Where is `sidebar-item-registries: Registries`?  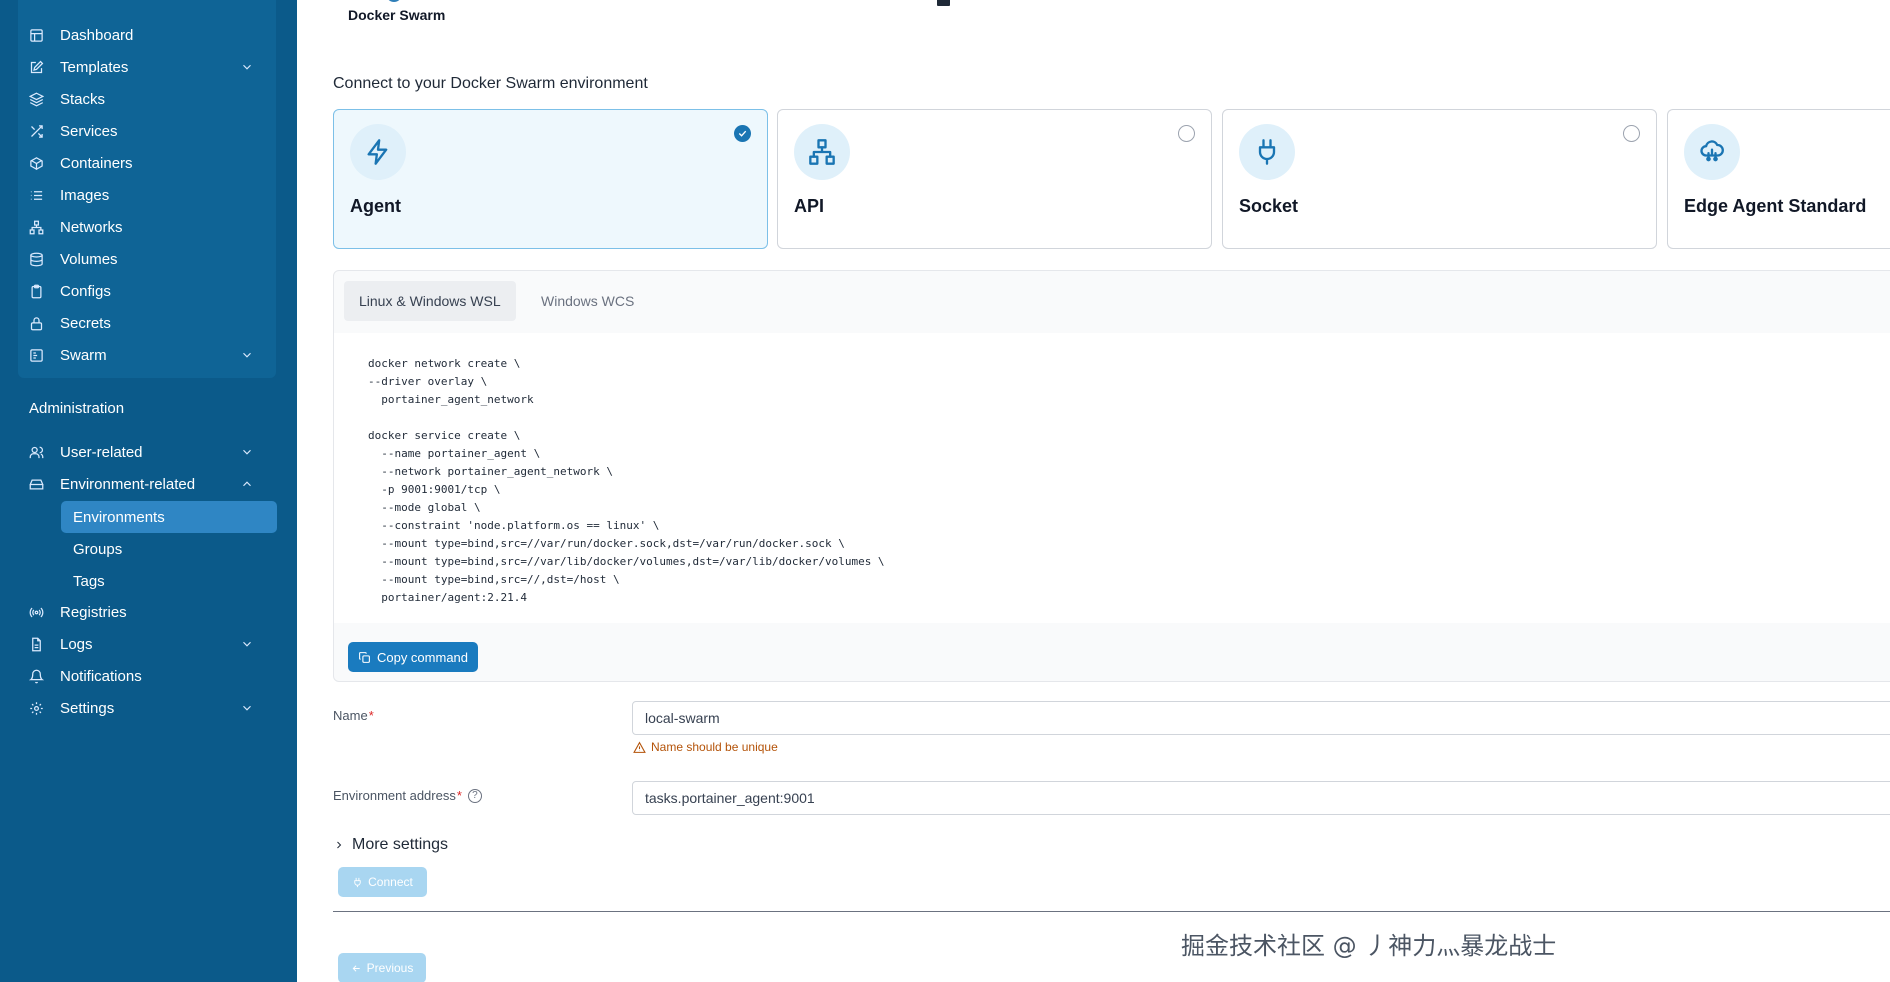 sidebar-item-registries: Registries is located at coordinates (148, 612).